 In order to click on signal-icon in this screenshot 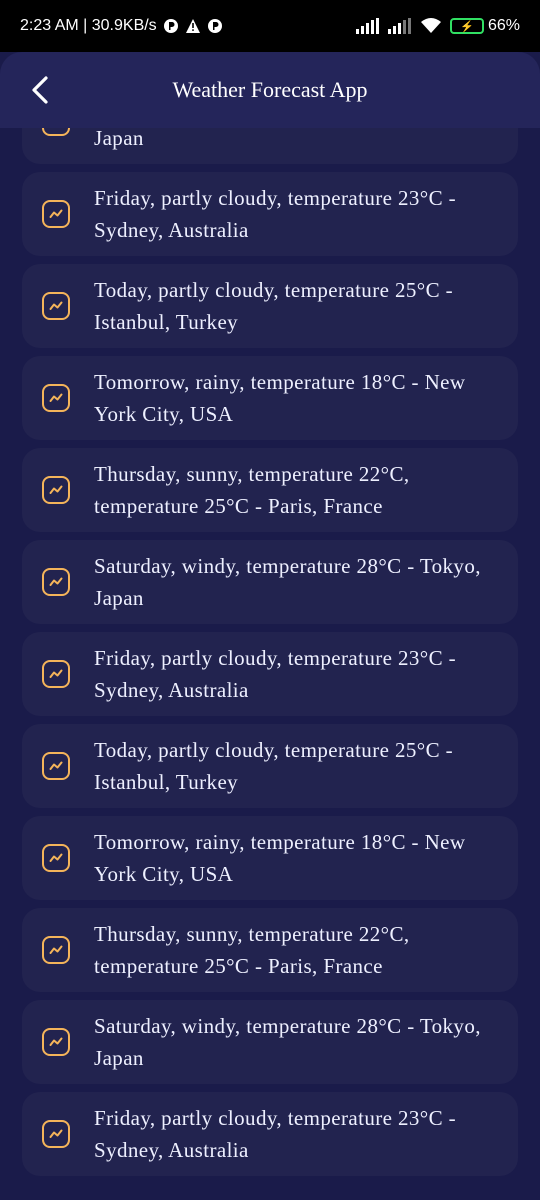, I will do `click(367, 26)`.